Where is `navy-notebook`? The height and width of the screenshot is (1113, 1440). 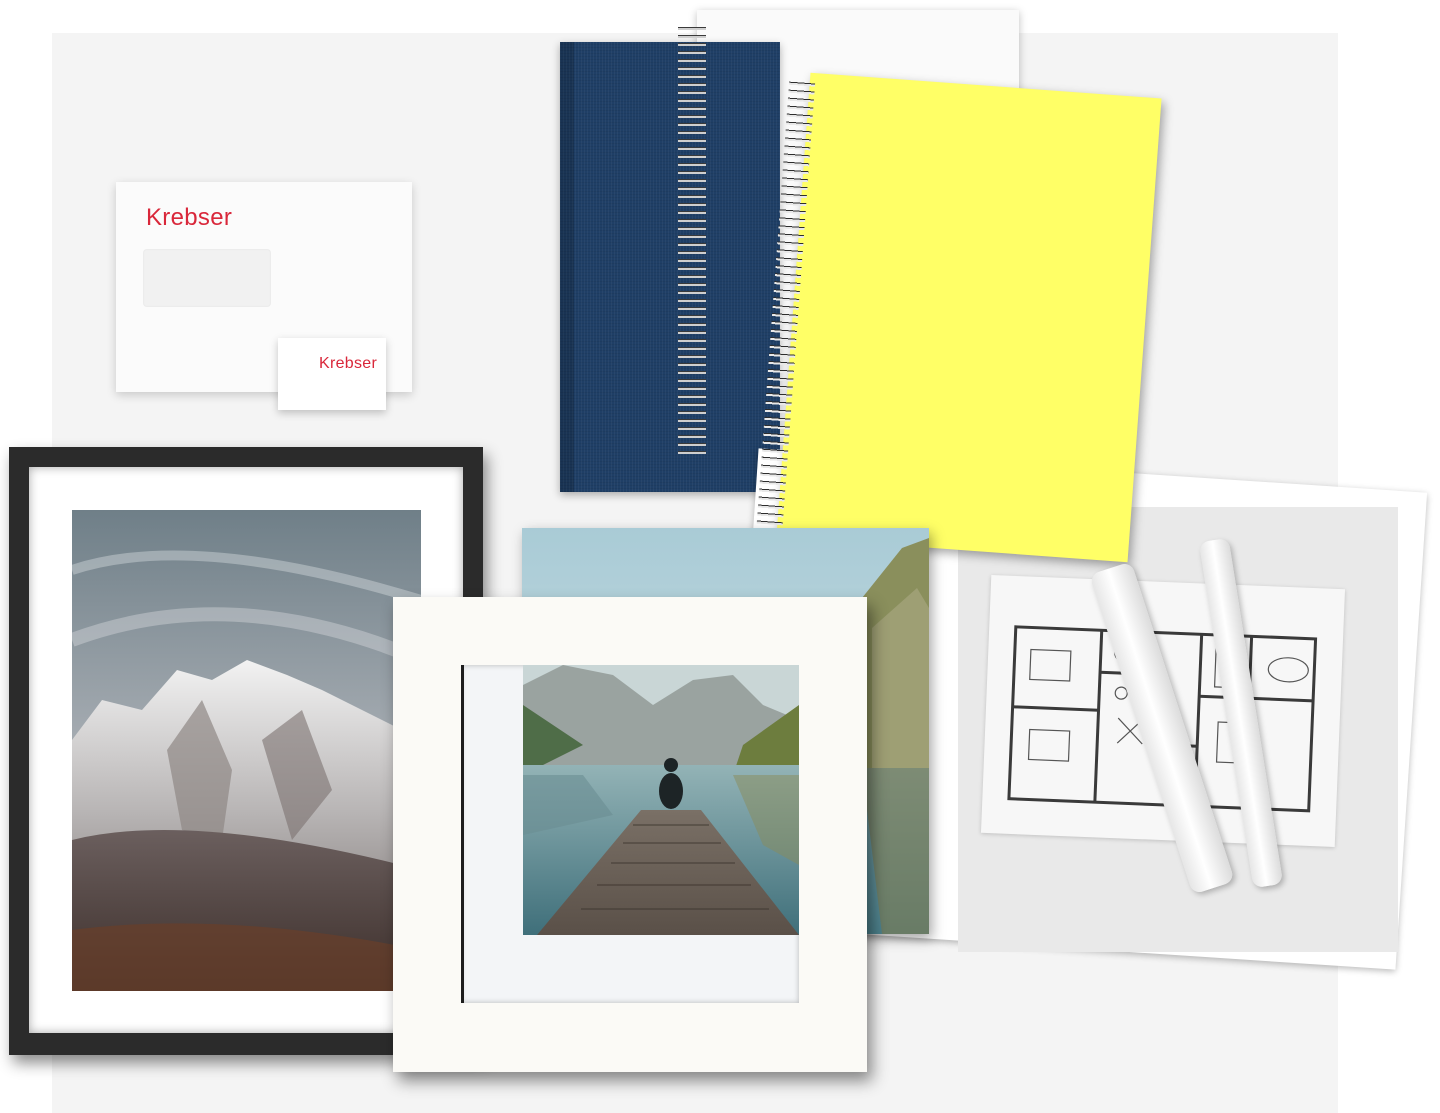 navy-notebook is located at coordinates (670, 267).